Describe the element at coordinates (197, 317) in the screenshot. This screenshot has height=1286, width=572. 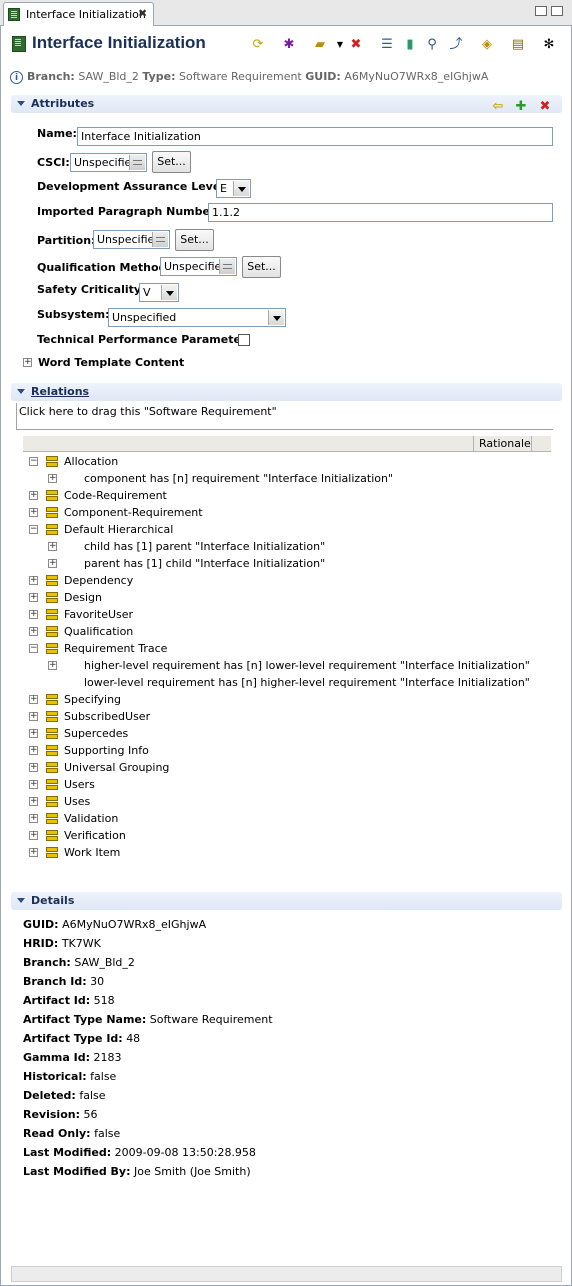
I see `subsystem-select: Unspecified` at that location.